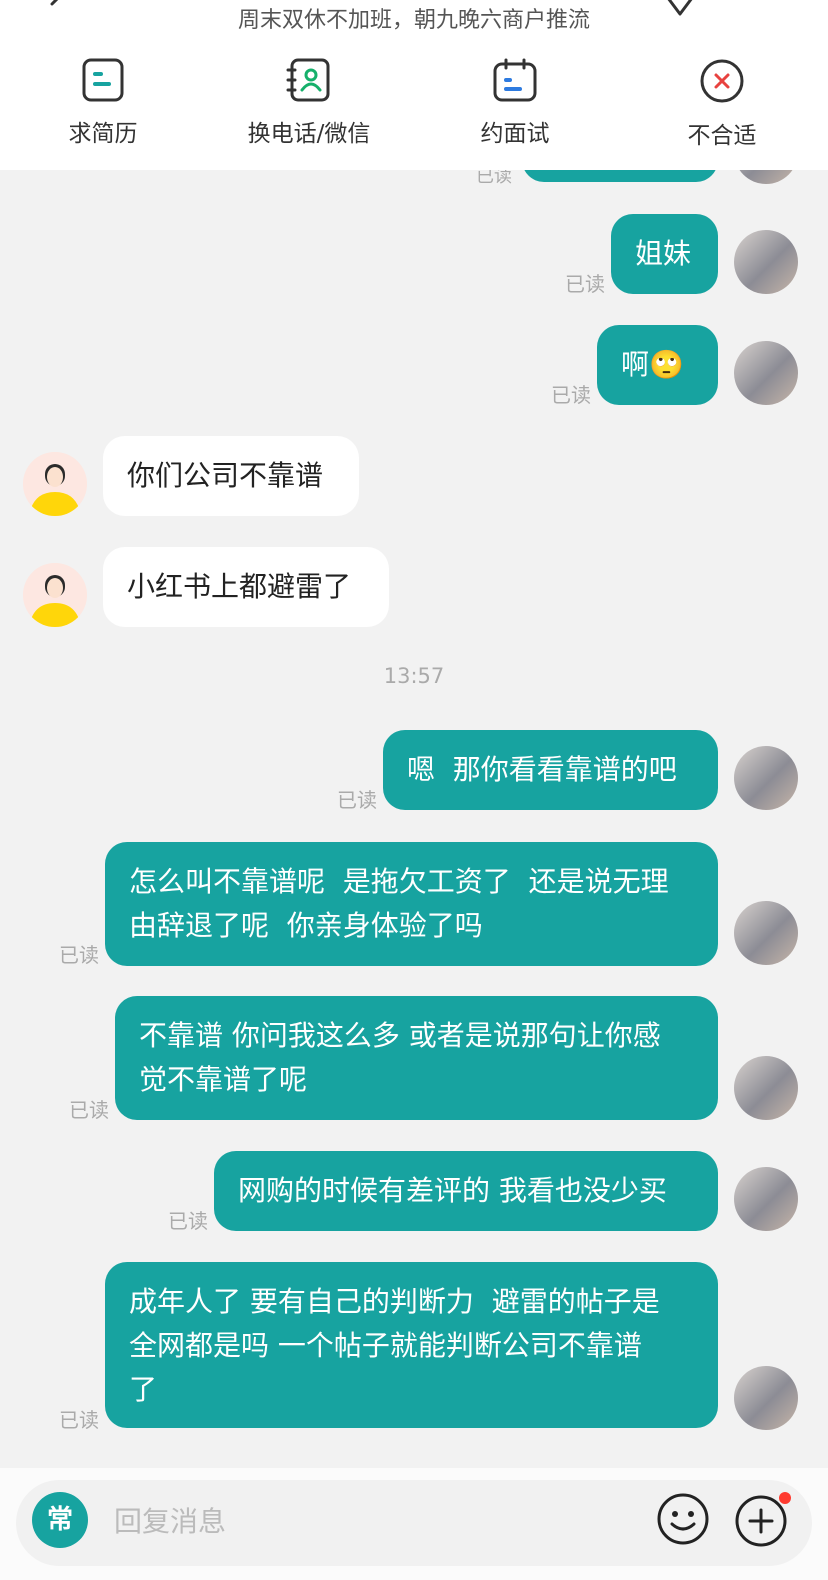 The width and height of the screenshot is (828, 1580). What do you see at coordinates (414, 676) in the screenshot?
I see `message-timestamp: 13:57` at bounding box center [414, 676].